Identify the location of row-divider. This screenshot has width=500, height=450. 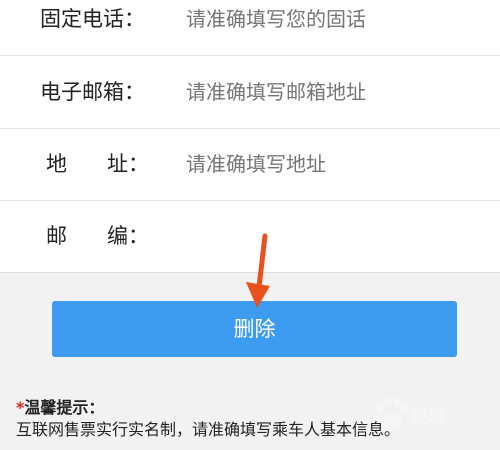
(250, 55).